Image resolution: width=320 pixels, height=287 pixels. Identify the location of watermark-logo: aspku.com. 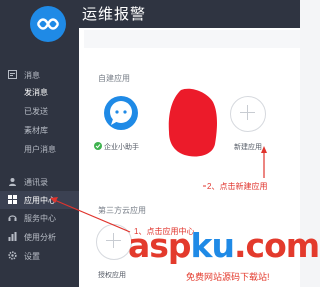
(224, 245).